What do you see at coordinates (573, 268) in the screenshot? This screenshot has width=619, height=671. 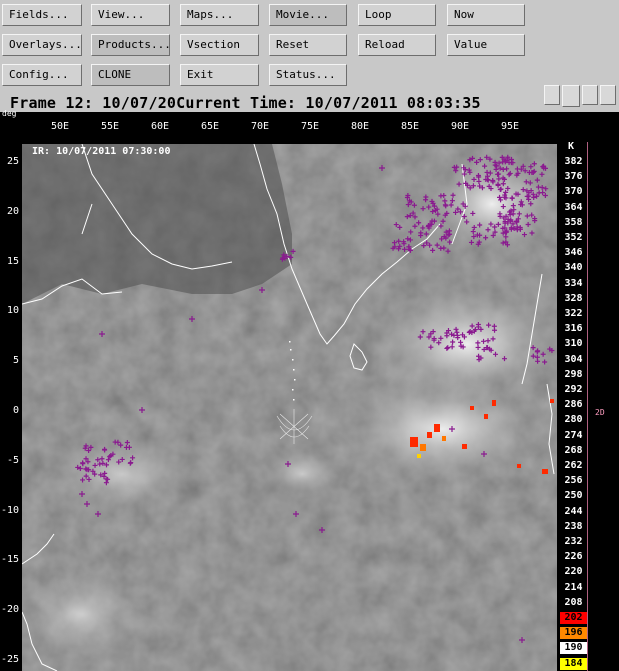 I see `scale-label: 340` at bounding box center [573, 268].